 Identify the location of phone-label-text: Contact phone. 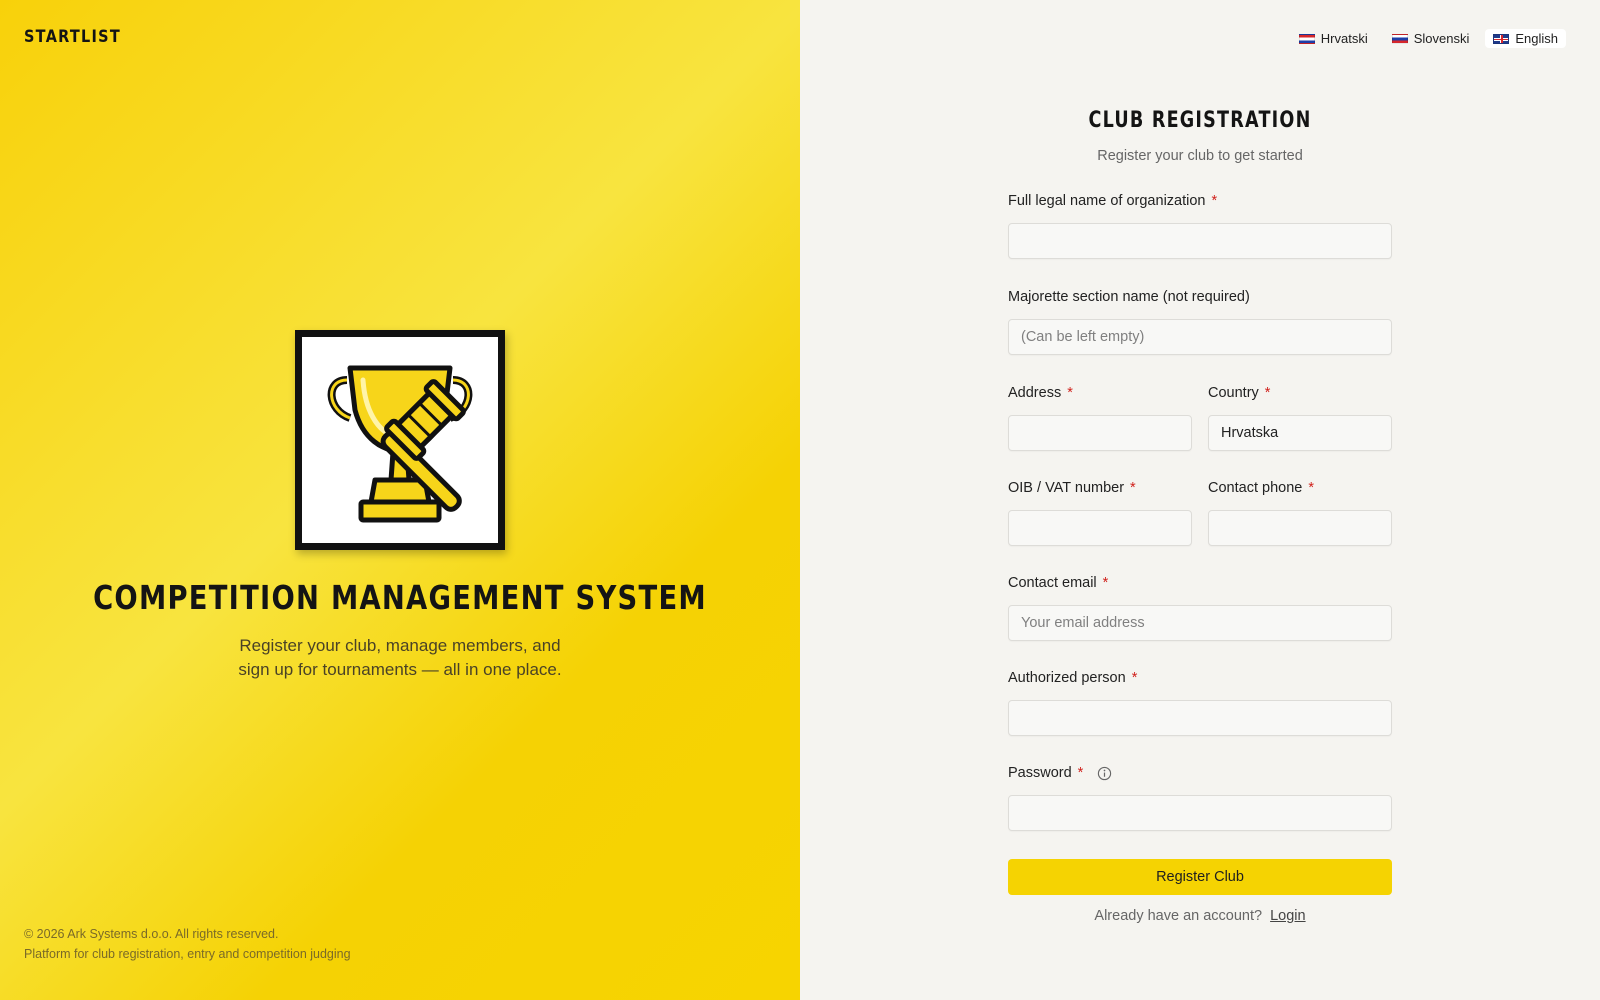
(1255, 488).